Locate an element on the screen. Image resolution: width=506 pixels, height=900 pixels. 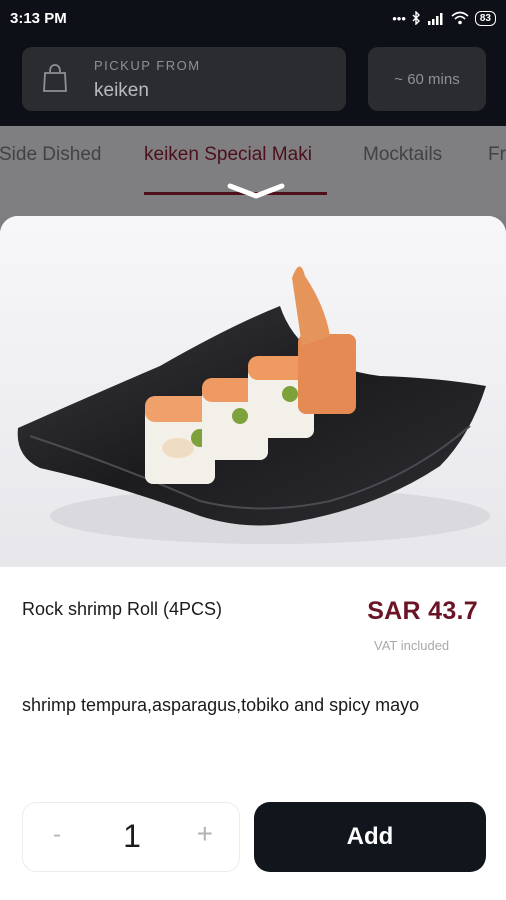
status-icons: ••• 83 is located at coordinates (444, 18).